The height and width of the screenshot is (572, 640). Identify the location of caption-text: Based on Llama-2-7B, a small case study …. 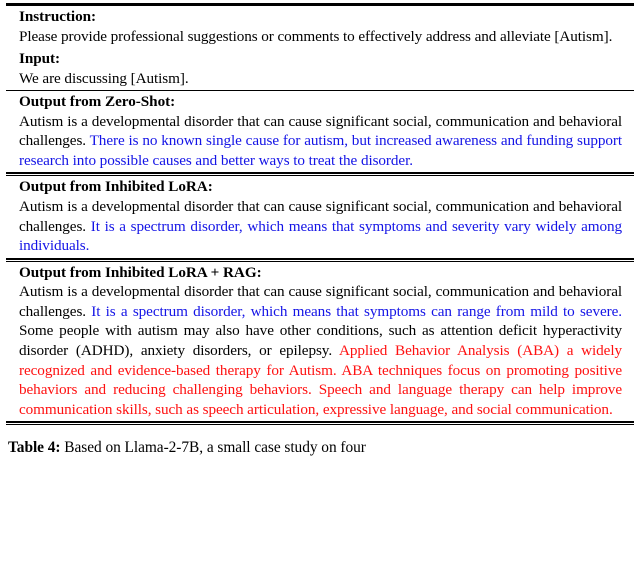
(213, 448).